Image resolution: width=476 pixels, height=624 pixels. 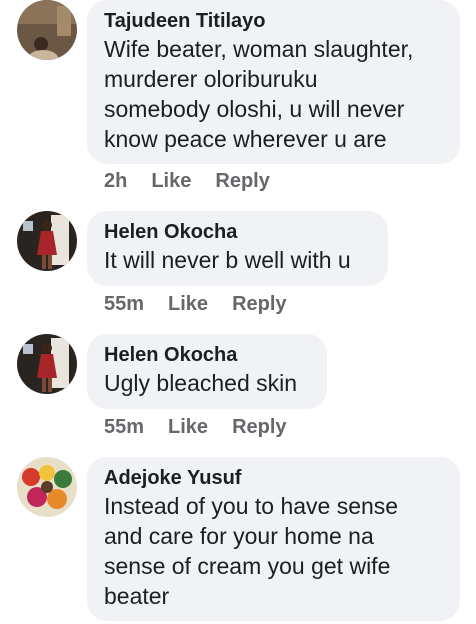 I want to click on comment-text: It will never b well with u, so click(x=227, y=260).